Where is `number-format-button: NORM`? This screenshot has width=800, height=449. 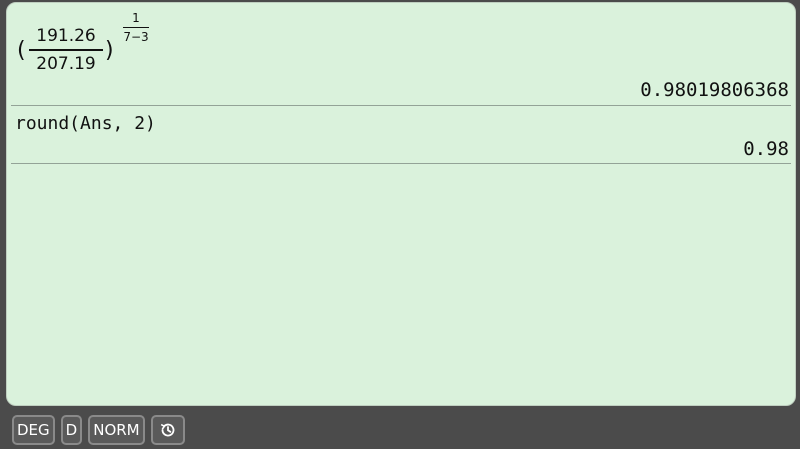
number-format-button: NORM is located at coordinates (116, 430).